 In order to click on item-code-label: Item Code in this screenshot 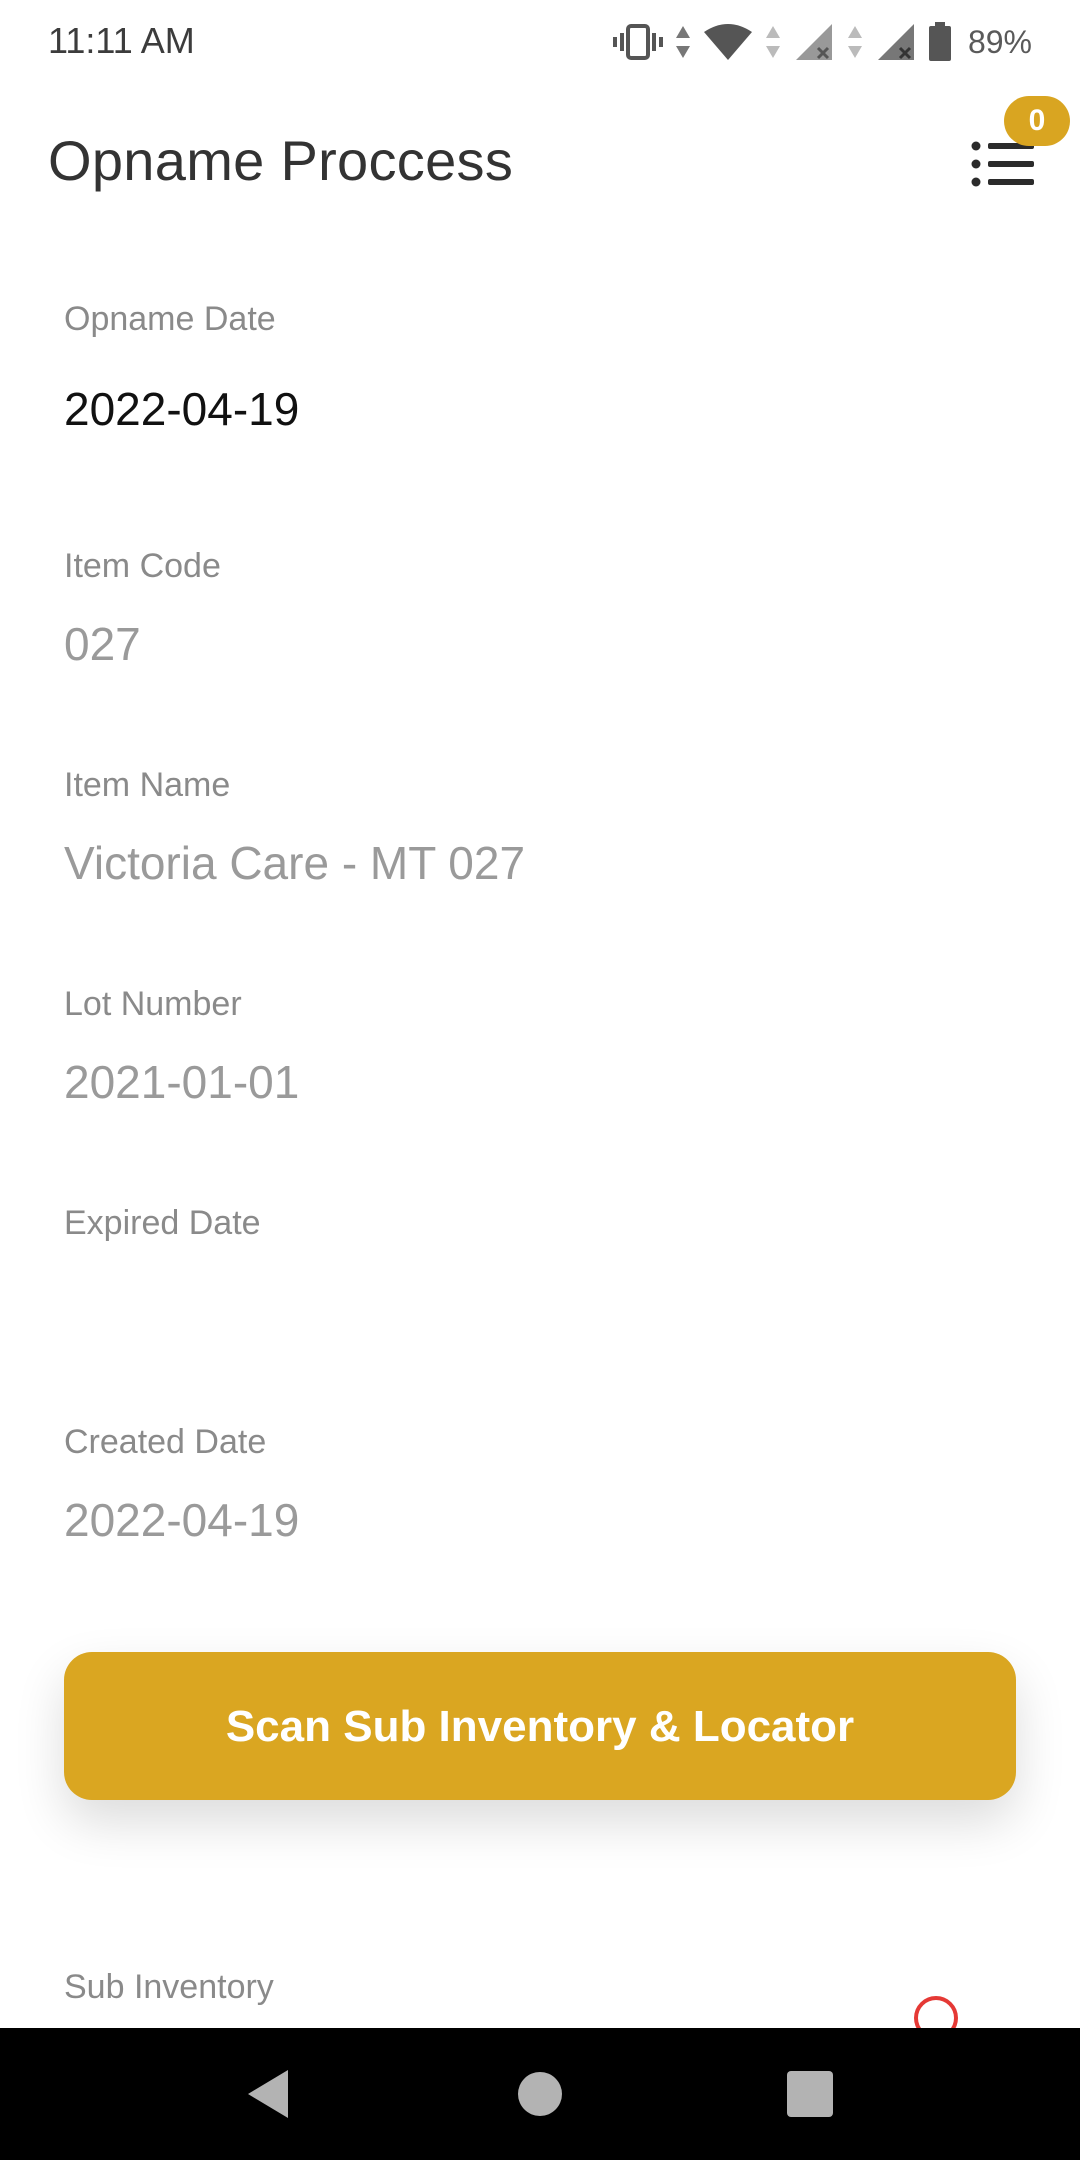, I will do `click(142, 566)`.